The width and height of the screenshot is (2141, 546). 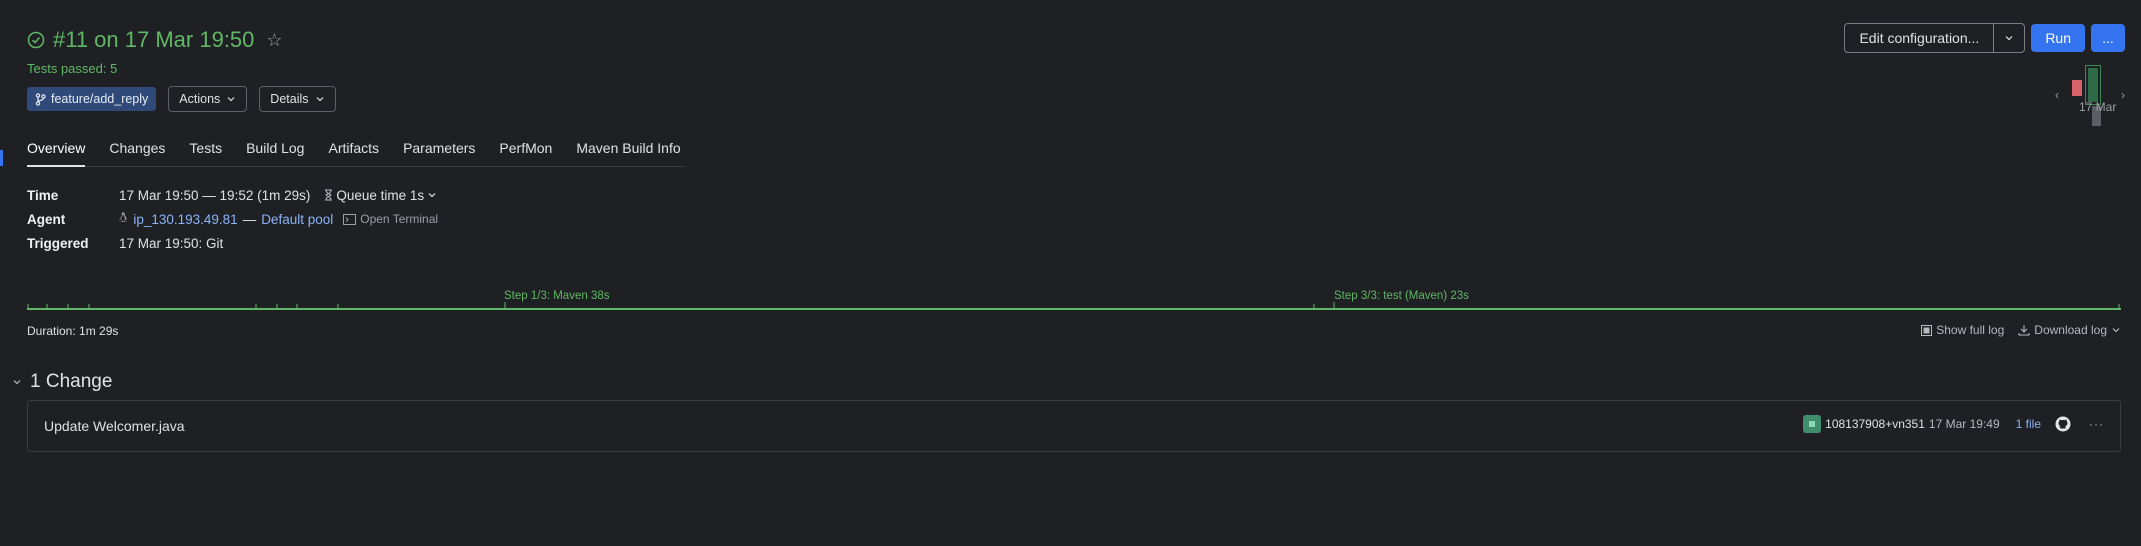 I want to click on download-log-link: Download log, so click(x=2069, y=330).